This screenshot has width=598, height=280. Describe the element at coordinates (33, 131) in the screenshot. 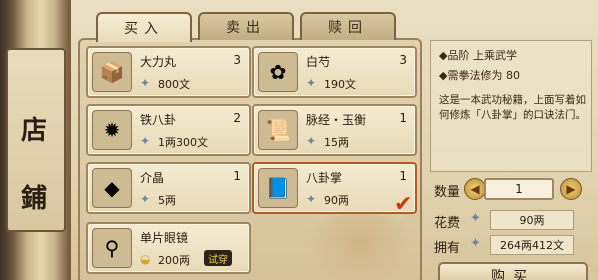

I see `banner-char-shop: 店` at that location.